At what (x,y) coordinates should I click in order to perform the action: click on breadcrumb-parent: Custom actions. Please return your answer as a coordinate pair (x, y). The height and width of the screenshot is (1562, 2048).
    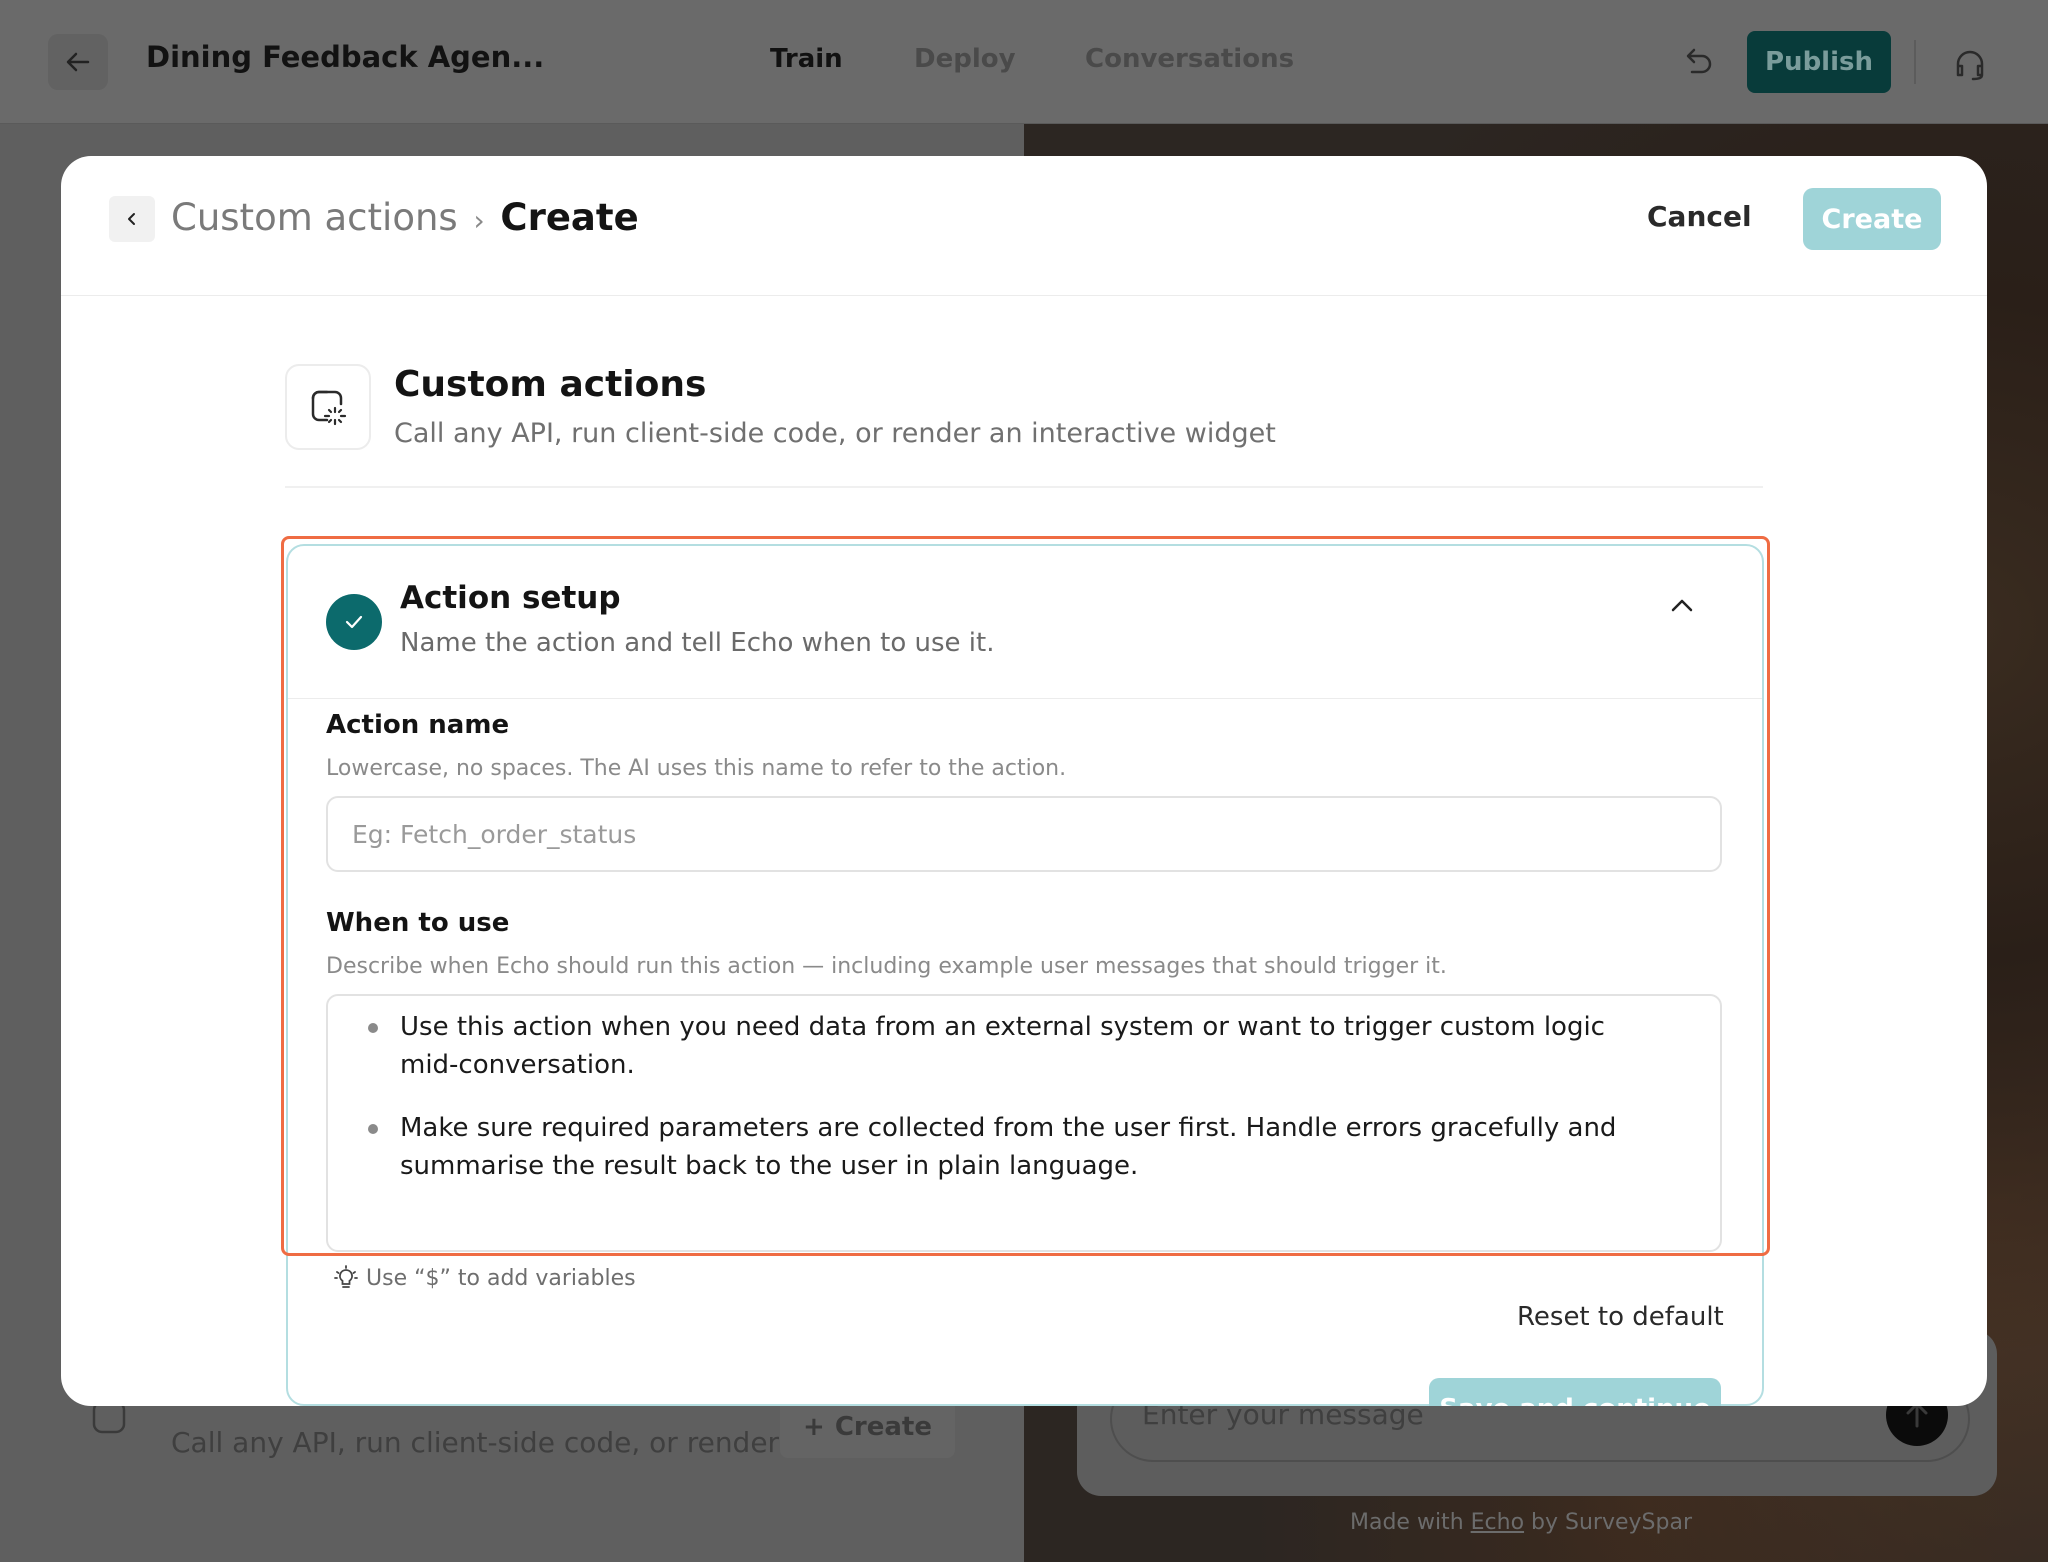
    Looking at the image, I should click on (314, 217).